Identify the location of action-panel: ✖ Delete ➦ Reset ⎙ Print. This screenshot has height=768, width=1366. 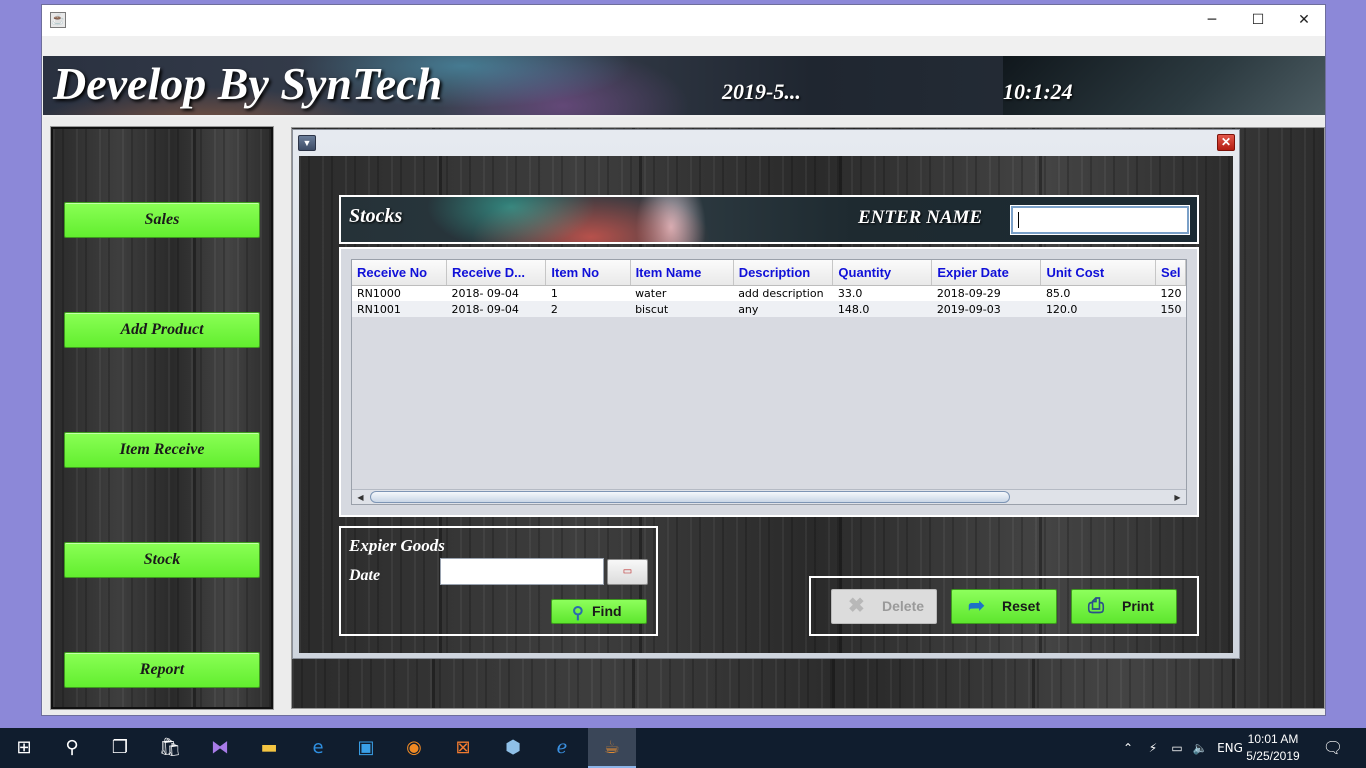
(1004, 606).